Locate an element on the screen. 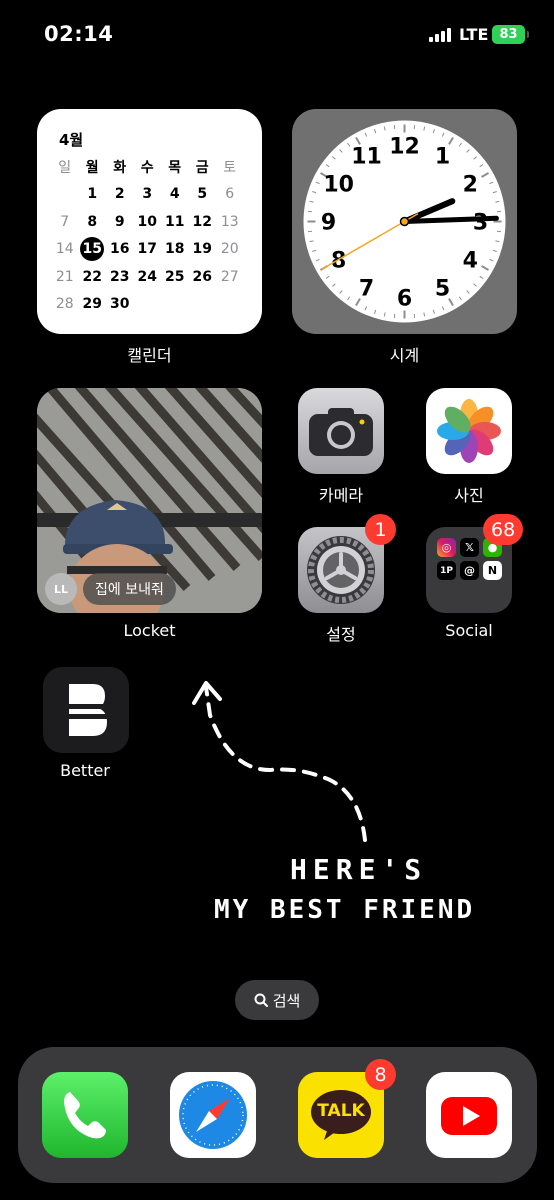 The height and width of the screenshot is (1200, 554). search-button: 검색 is located at coordinates (277, 1000).